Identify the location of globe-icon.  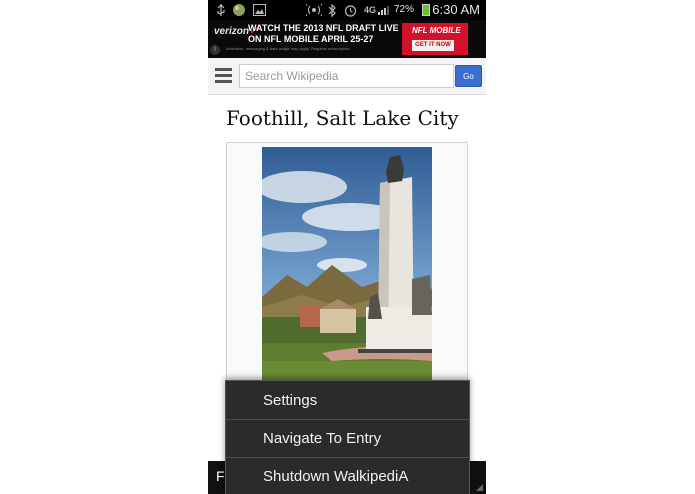
(239, 10).